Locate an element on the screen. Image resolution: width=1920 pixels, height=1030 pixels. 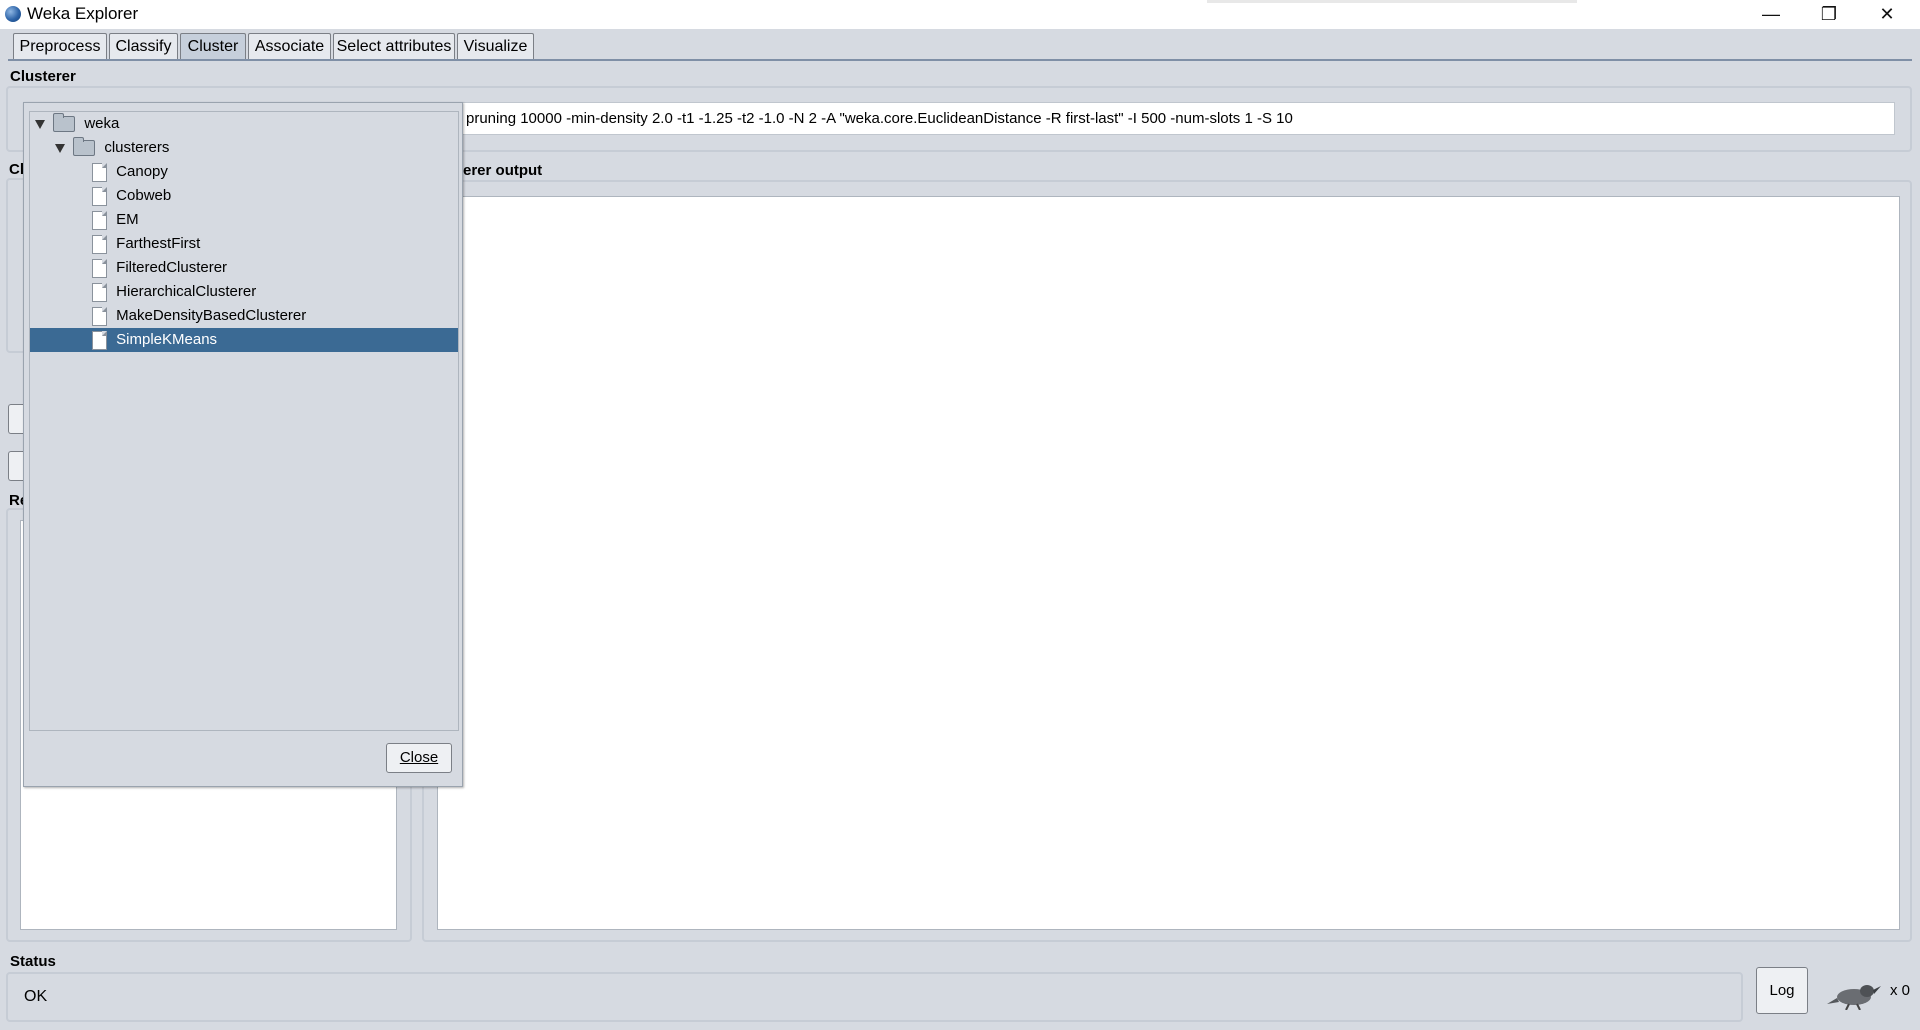
background-window-edge is located at coordinates (1392, 1).